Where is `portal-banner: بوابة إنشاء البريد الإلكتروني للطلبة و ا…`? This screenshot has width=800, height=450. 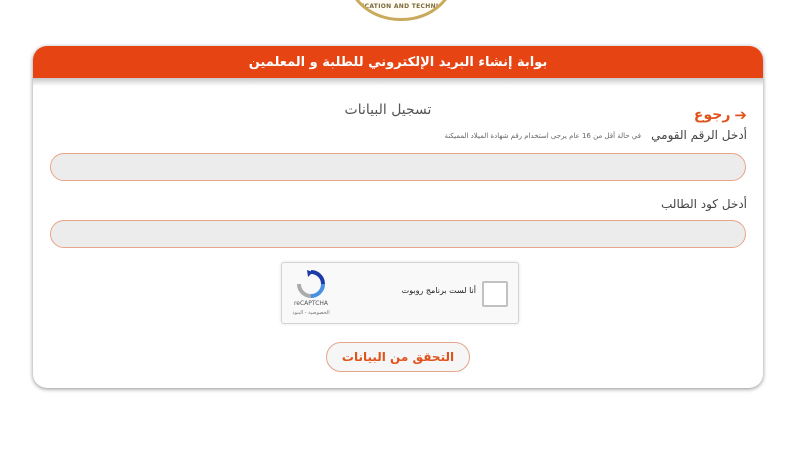
portal-banner: بوابة إنشاء البريد الإلكتروني للطلبة و ا… is located at coordinates (398, 62).